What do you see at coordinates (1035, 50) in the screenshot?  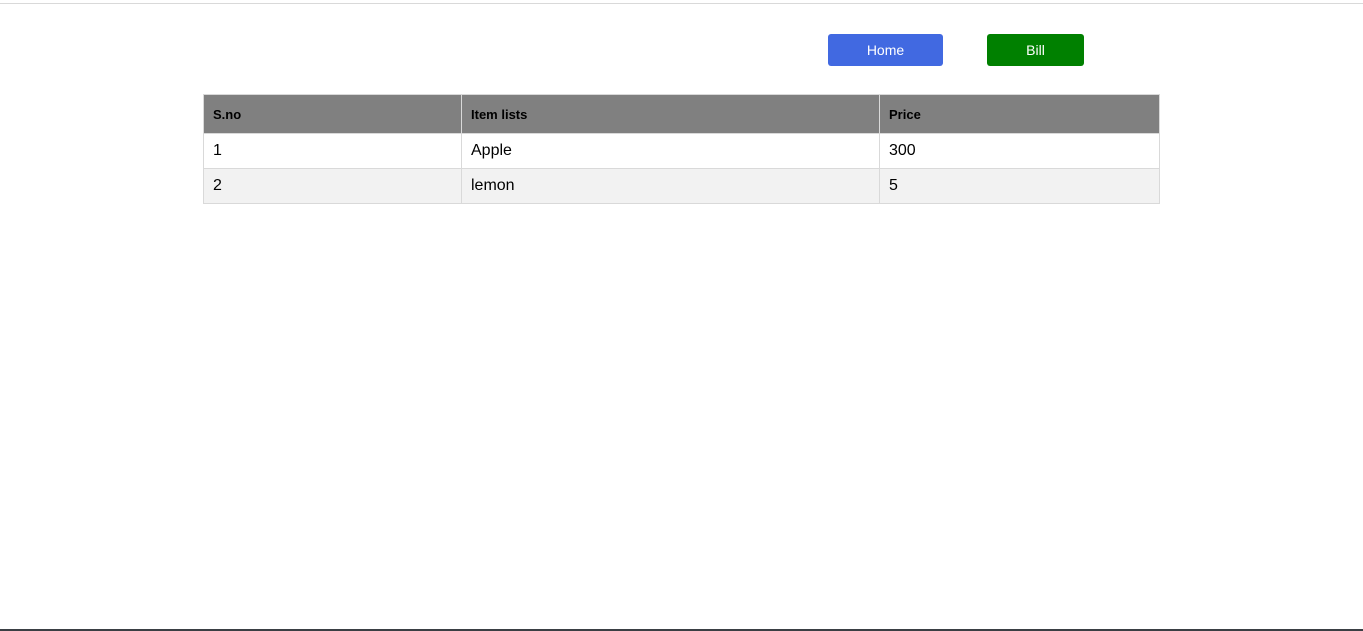 I see `bill-button: Bill` at bounding box center [1035, 50].